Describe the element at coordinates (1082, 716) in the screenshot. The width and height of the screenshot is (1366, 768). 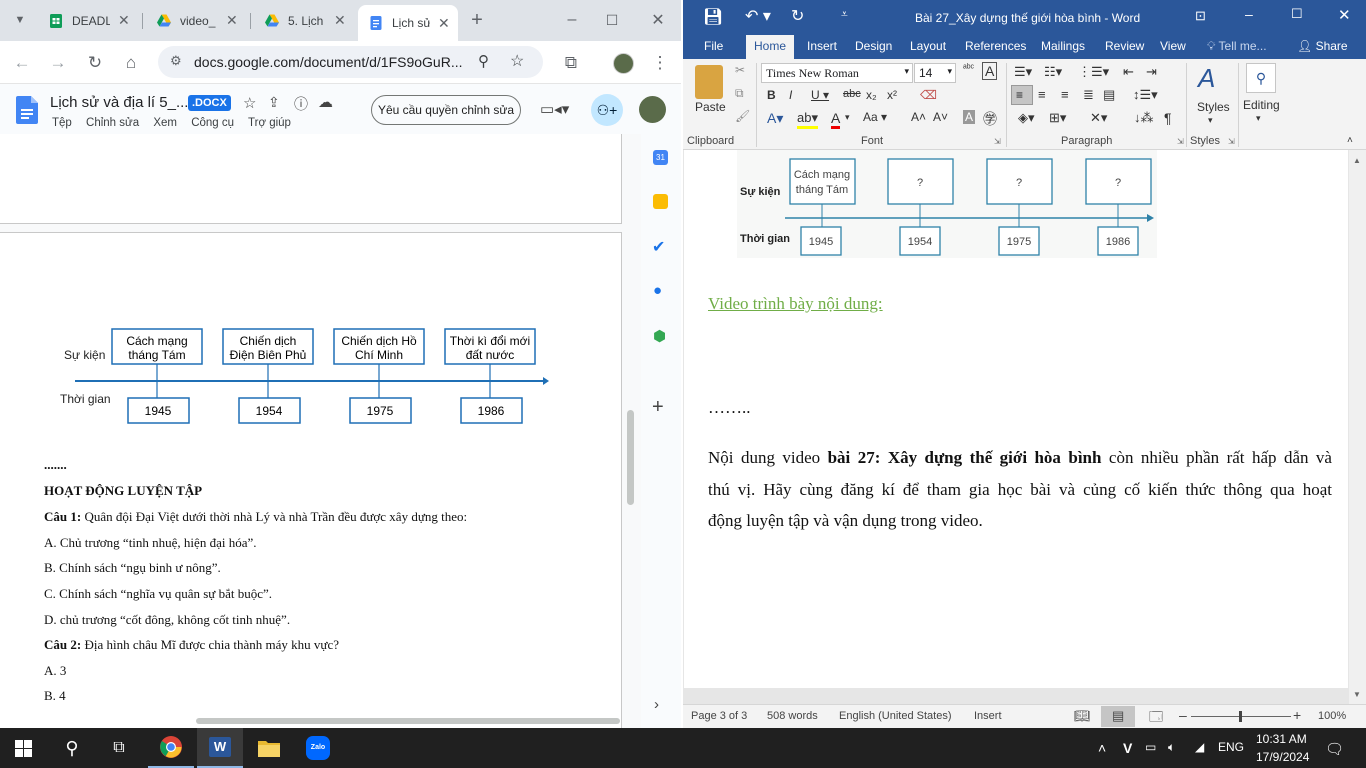
I see `read-mode-icon: 📖︎` at that location.